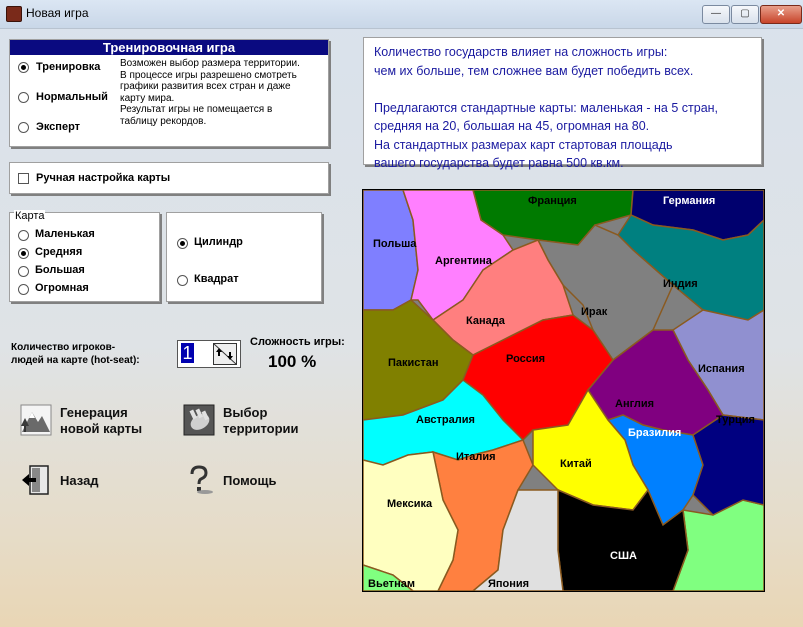 Image resolution: width=803 pixels, height=627 pixels. What do you see at coordinates (509, 584) in the screenshot?
I see `country-label: Япония` at bounding box center [509, 584].